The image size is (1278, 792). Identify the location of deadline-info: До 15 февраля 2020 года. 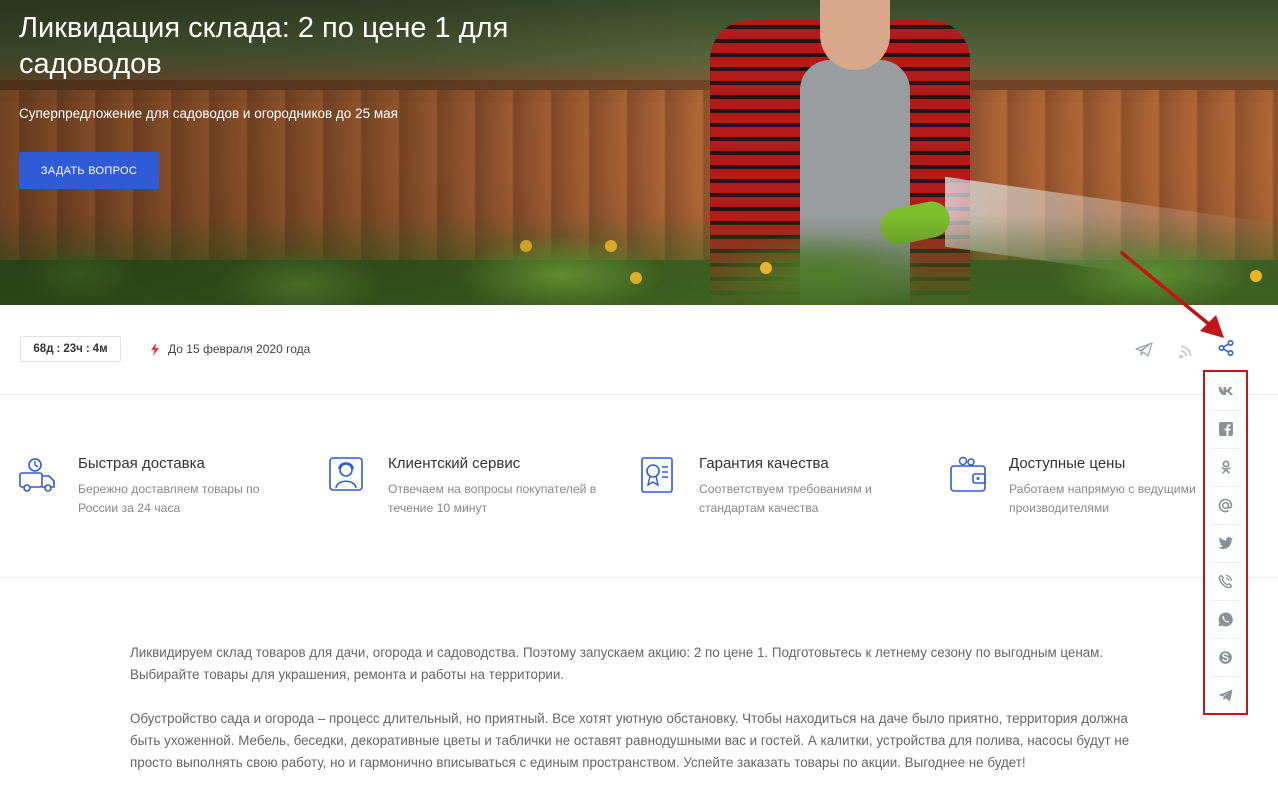
(230, 349).